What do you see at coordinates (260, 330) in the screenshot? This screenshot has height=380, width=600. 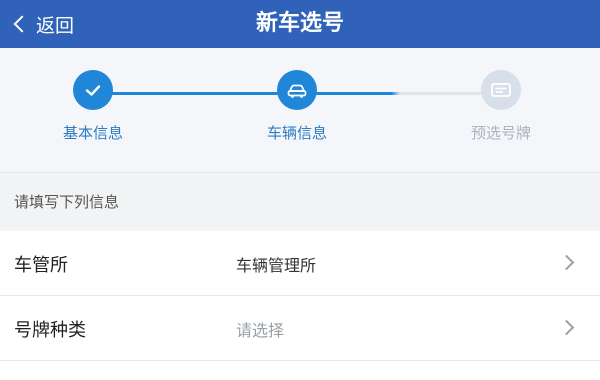 I see `plate-type-value: 请选择` at bounding box center [260, 330].